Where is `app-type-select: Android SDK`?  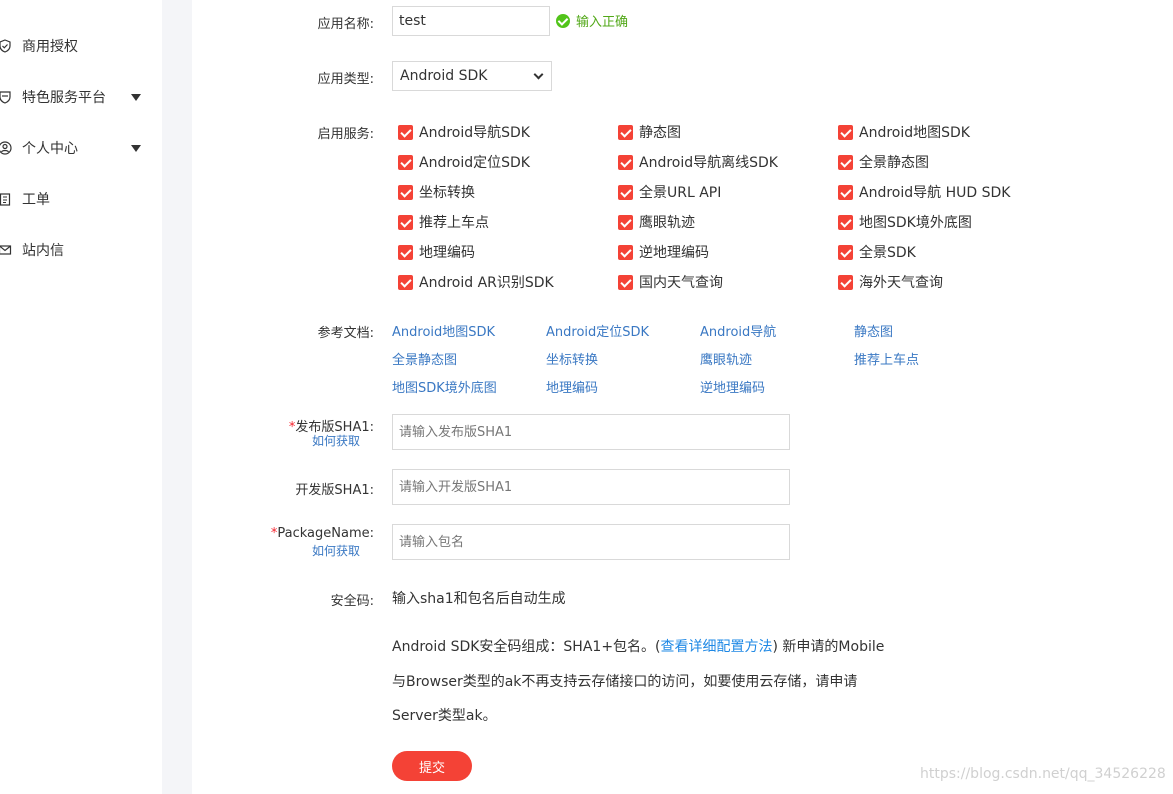 app-type-select: Android SDK is located at coordinates (472, 76).